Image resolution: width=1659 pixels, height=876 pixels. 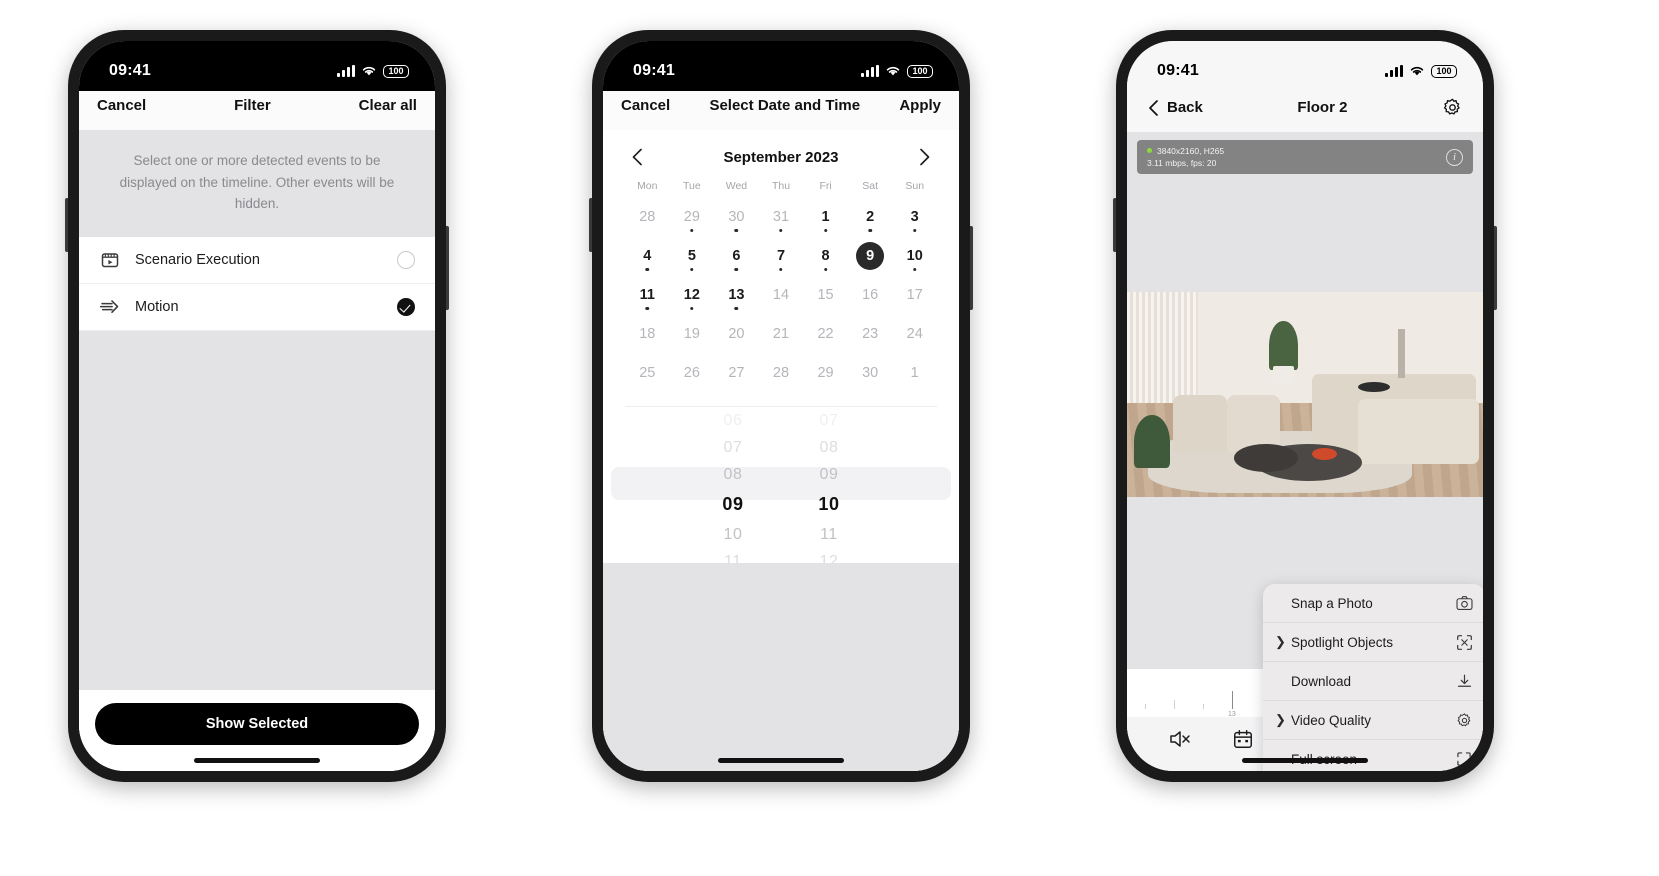 I want to click on calendar-day: 3, so click(x=914, y=217).